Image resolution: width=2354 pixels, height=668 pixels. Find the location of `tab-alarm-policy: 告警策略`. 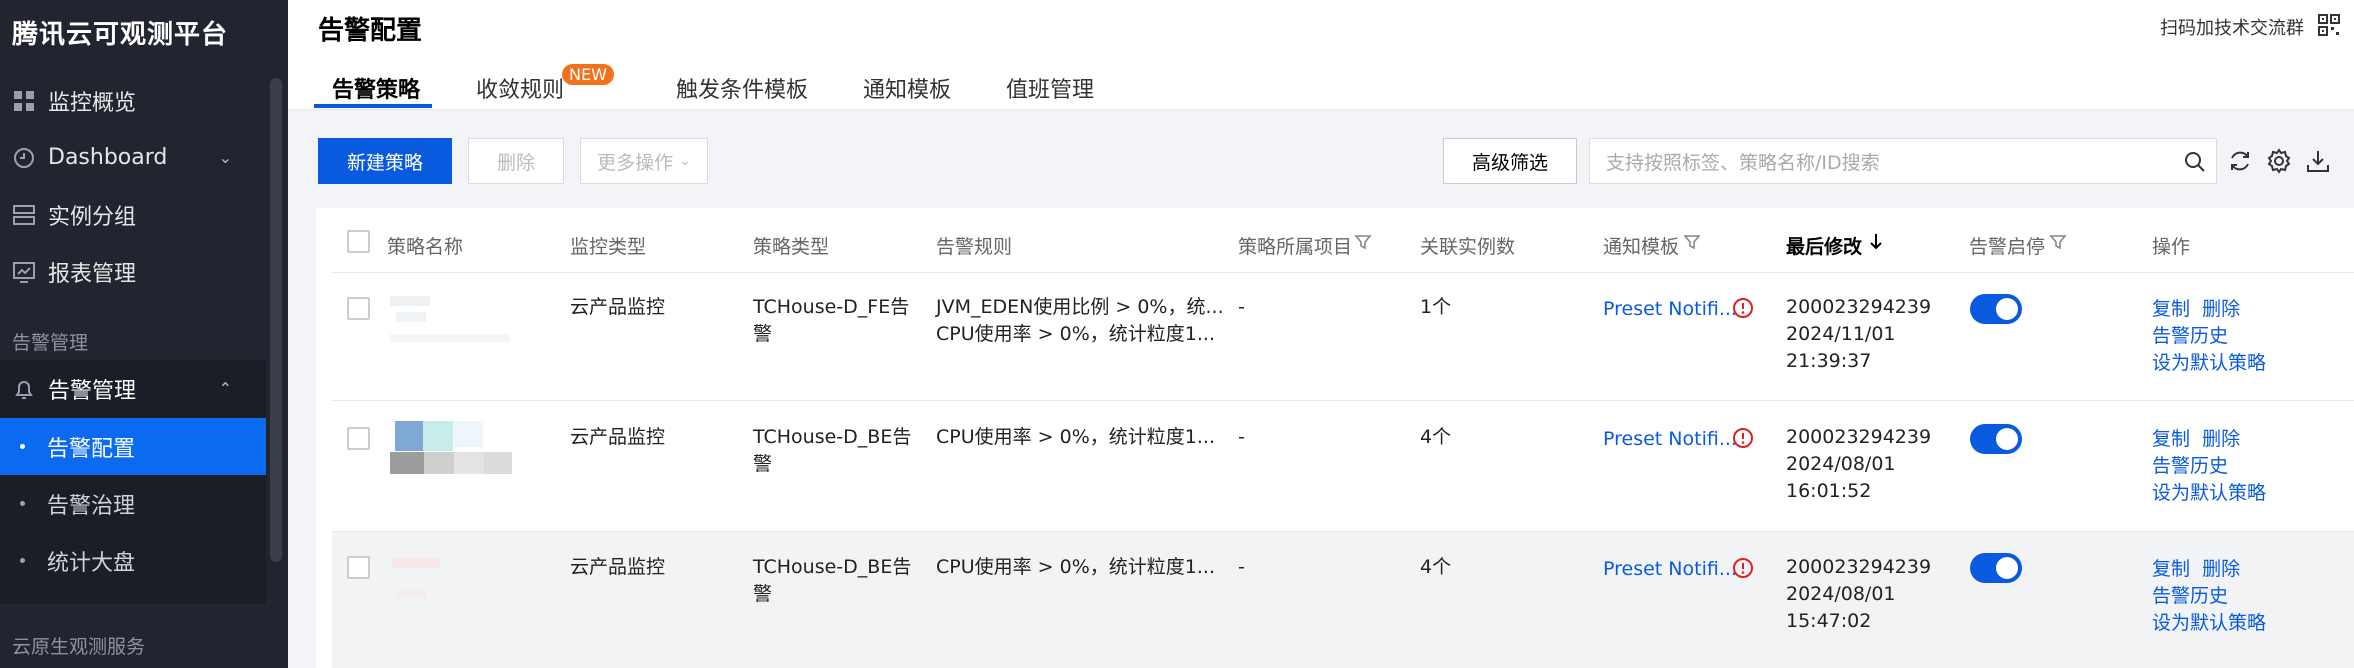

tab-alarm-policy: 告警策略 is located at coordinates (376, 88).